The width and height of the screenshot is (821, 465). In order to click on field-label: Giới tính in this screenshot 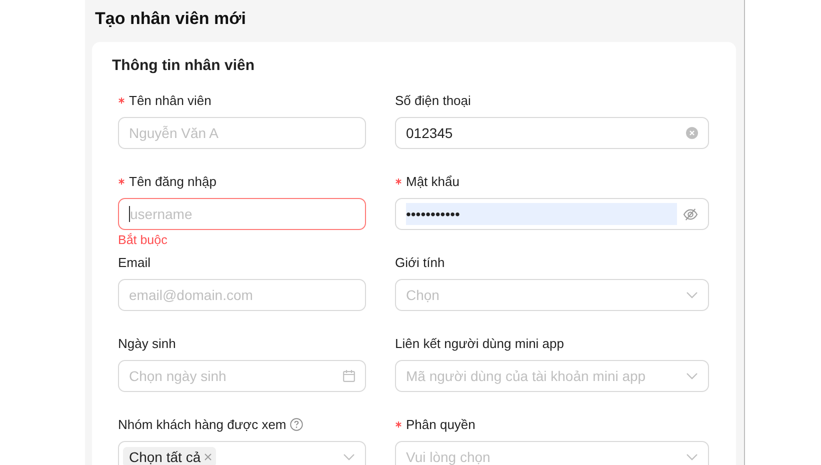, I will do `click(420, 262)`.